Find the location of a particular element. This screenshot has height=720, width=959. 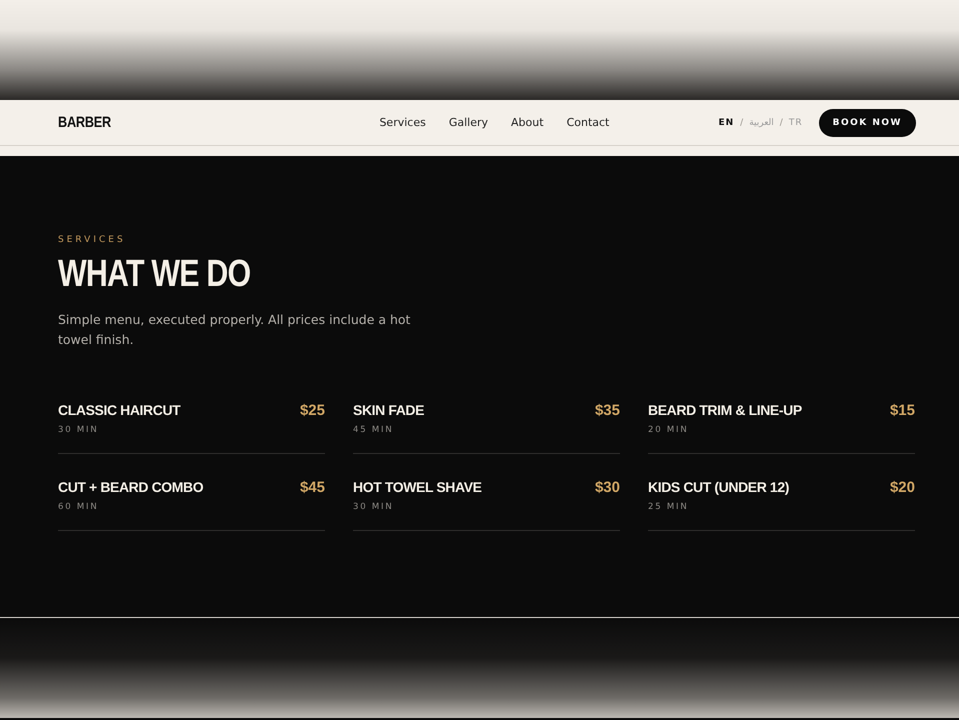

service-duration: 60 MIN is located at coordinates (79, 507).